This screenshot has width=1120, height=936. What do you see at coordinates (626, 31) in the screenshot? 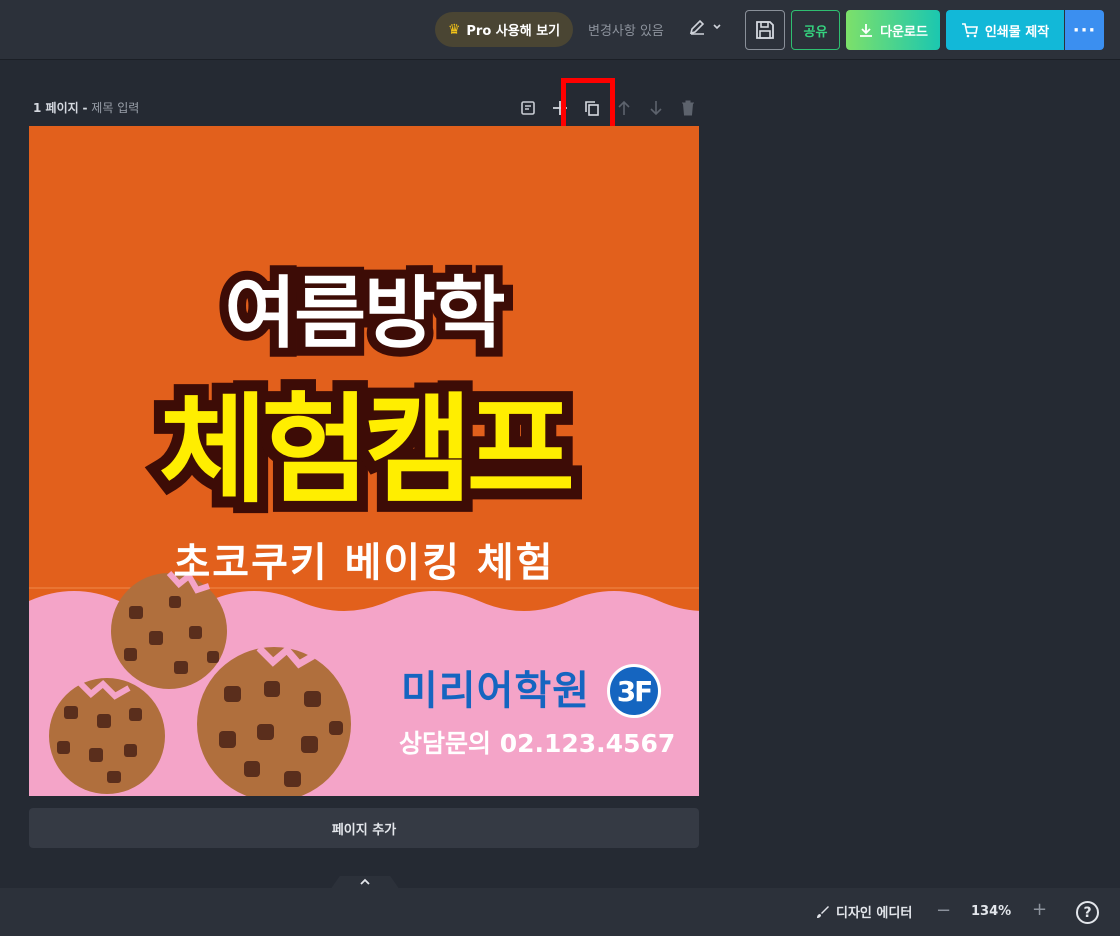
I see `changes-status: 변경사항 있음` at bounding box center [626, 31].